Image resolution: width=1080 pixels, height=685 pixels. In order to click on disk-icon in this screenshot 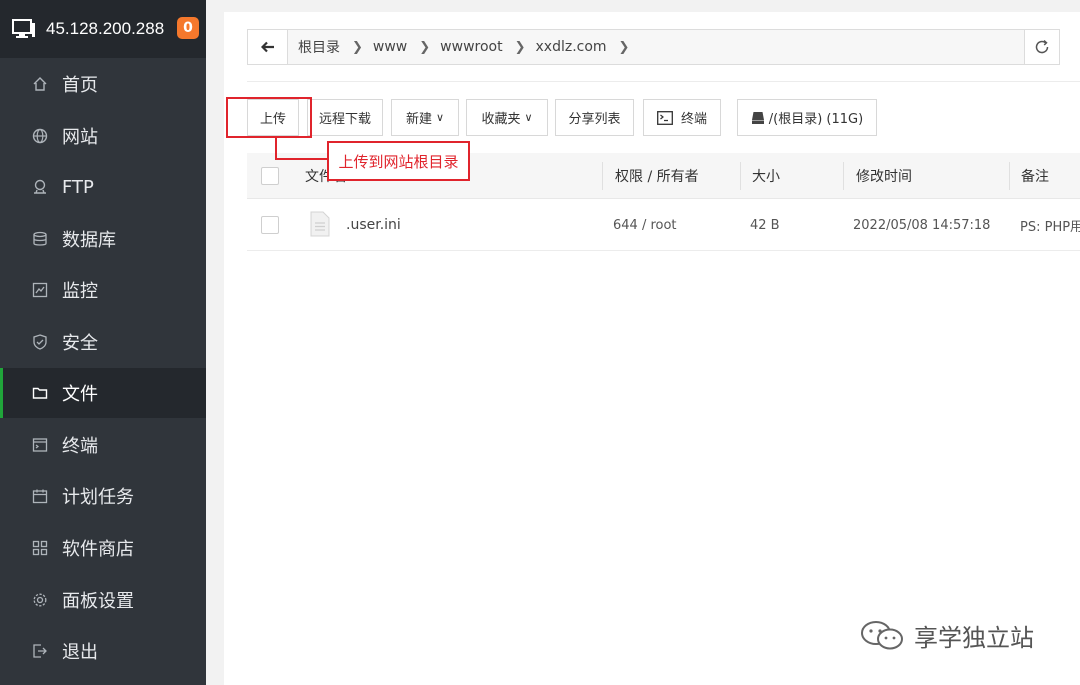, I will do `click(757, 117)`.